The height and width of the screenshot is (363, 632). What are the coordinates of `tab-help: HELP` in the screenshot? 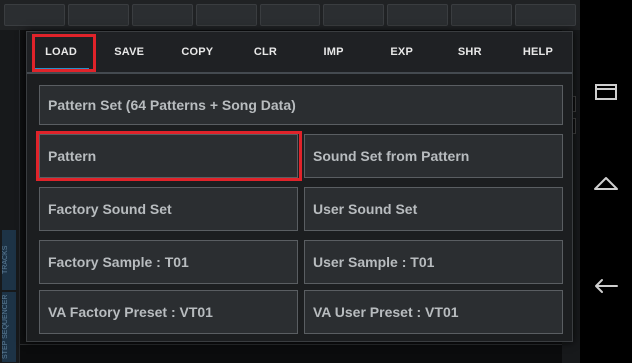 It's located at (538, 52).